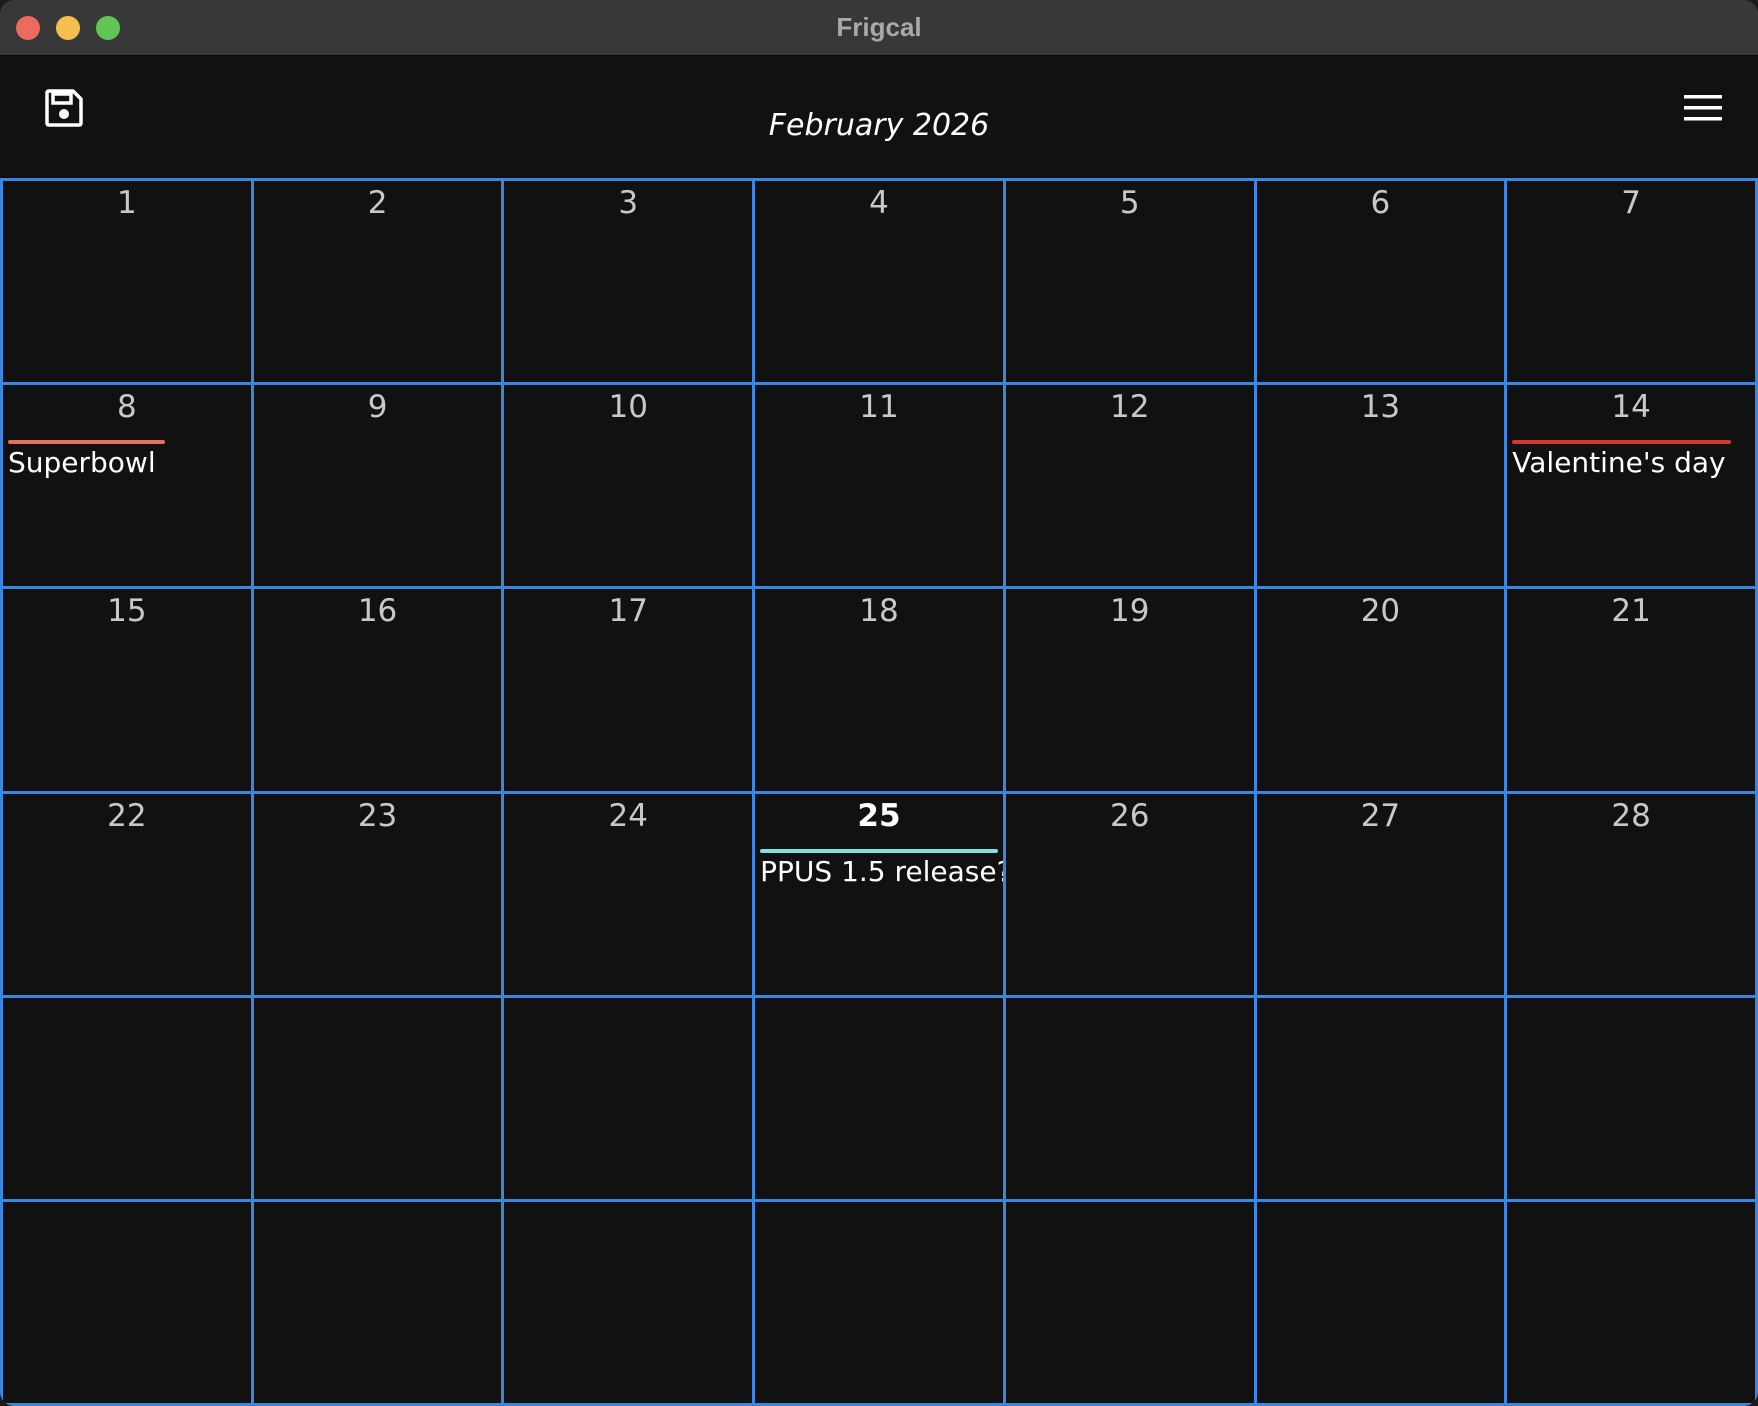  I want to click on day-number: 1, so click(126, 203).